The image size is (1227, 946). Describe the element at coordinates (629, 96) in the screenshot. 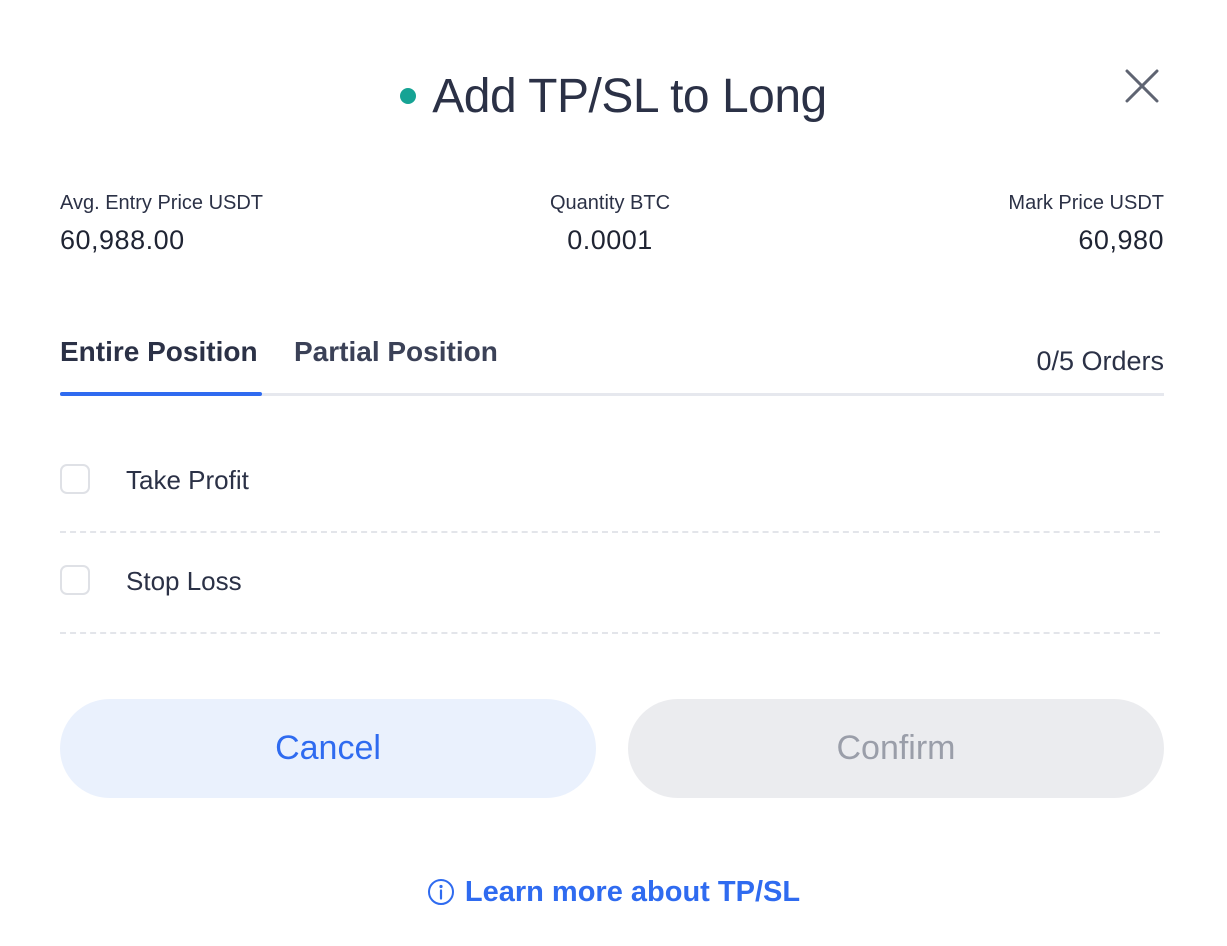

I see `modal-title: Add TP/SL to Long` at that location.